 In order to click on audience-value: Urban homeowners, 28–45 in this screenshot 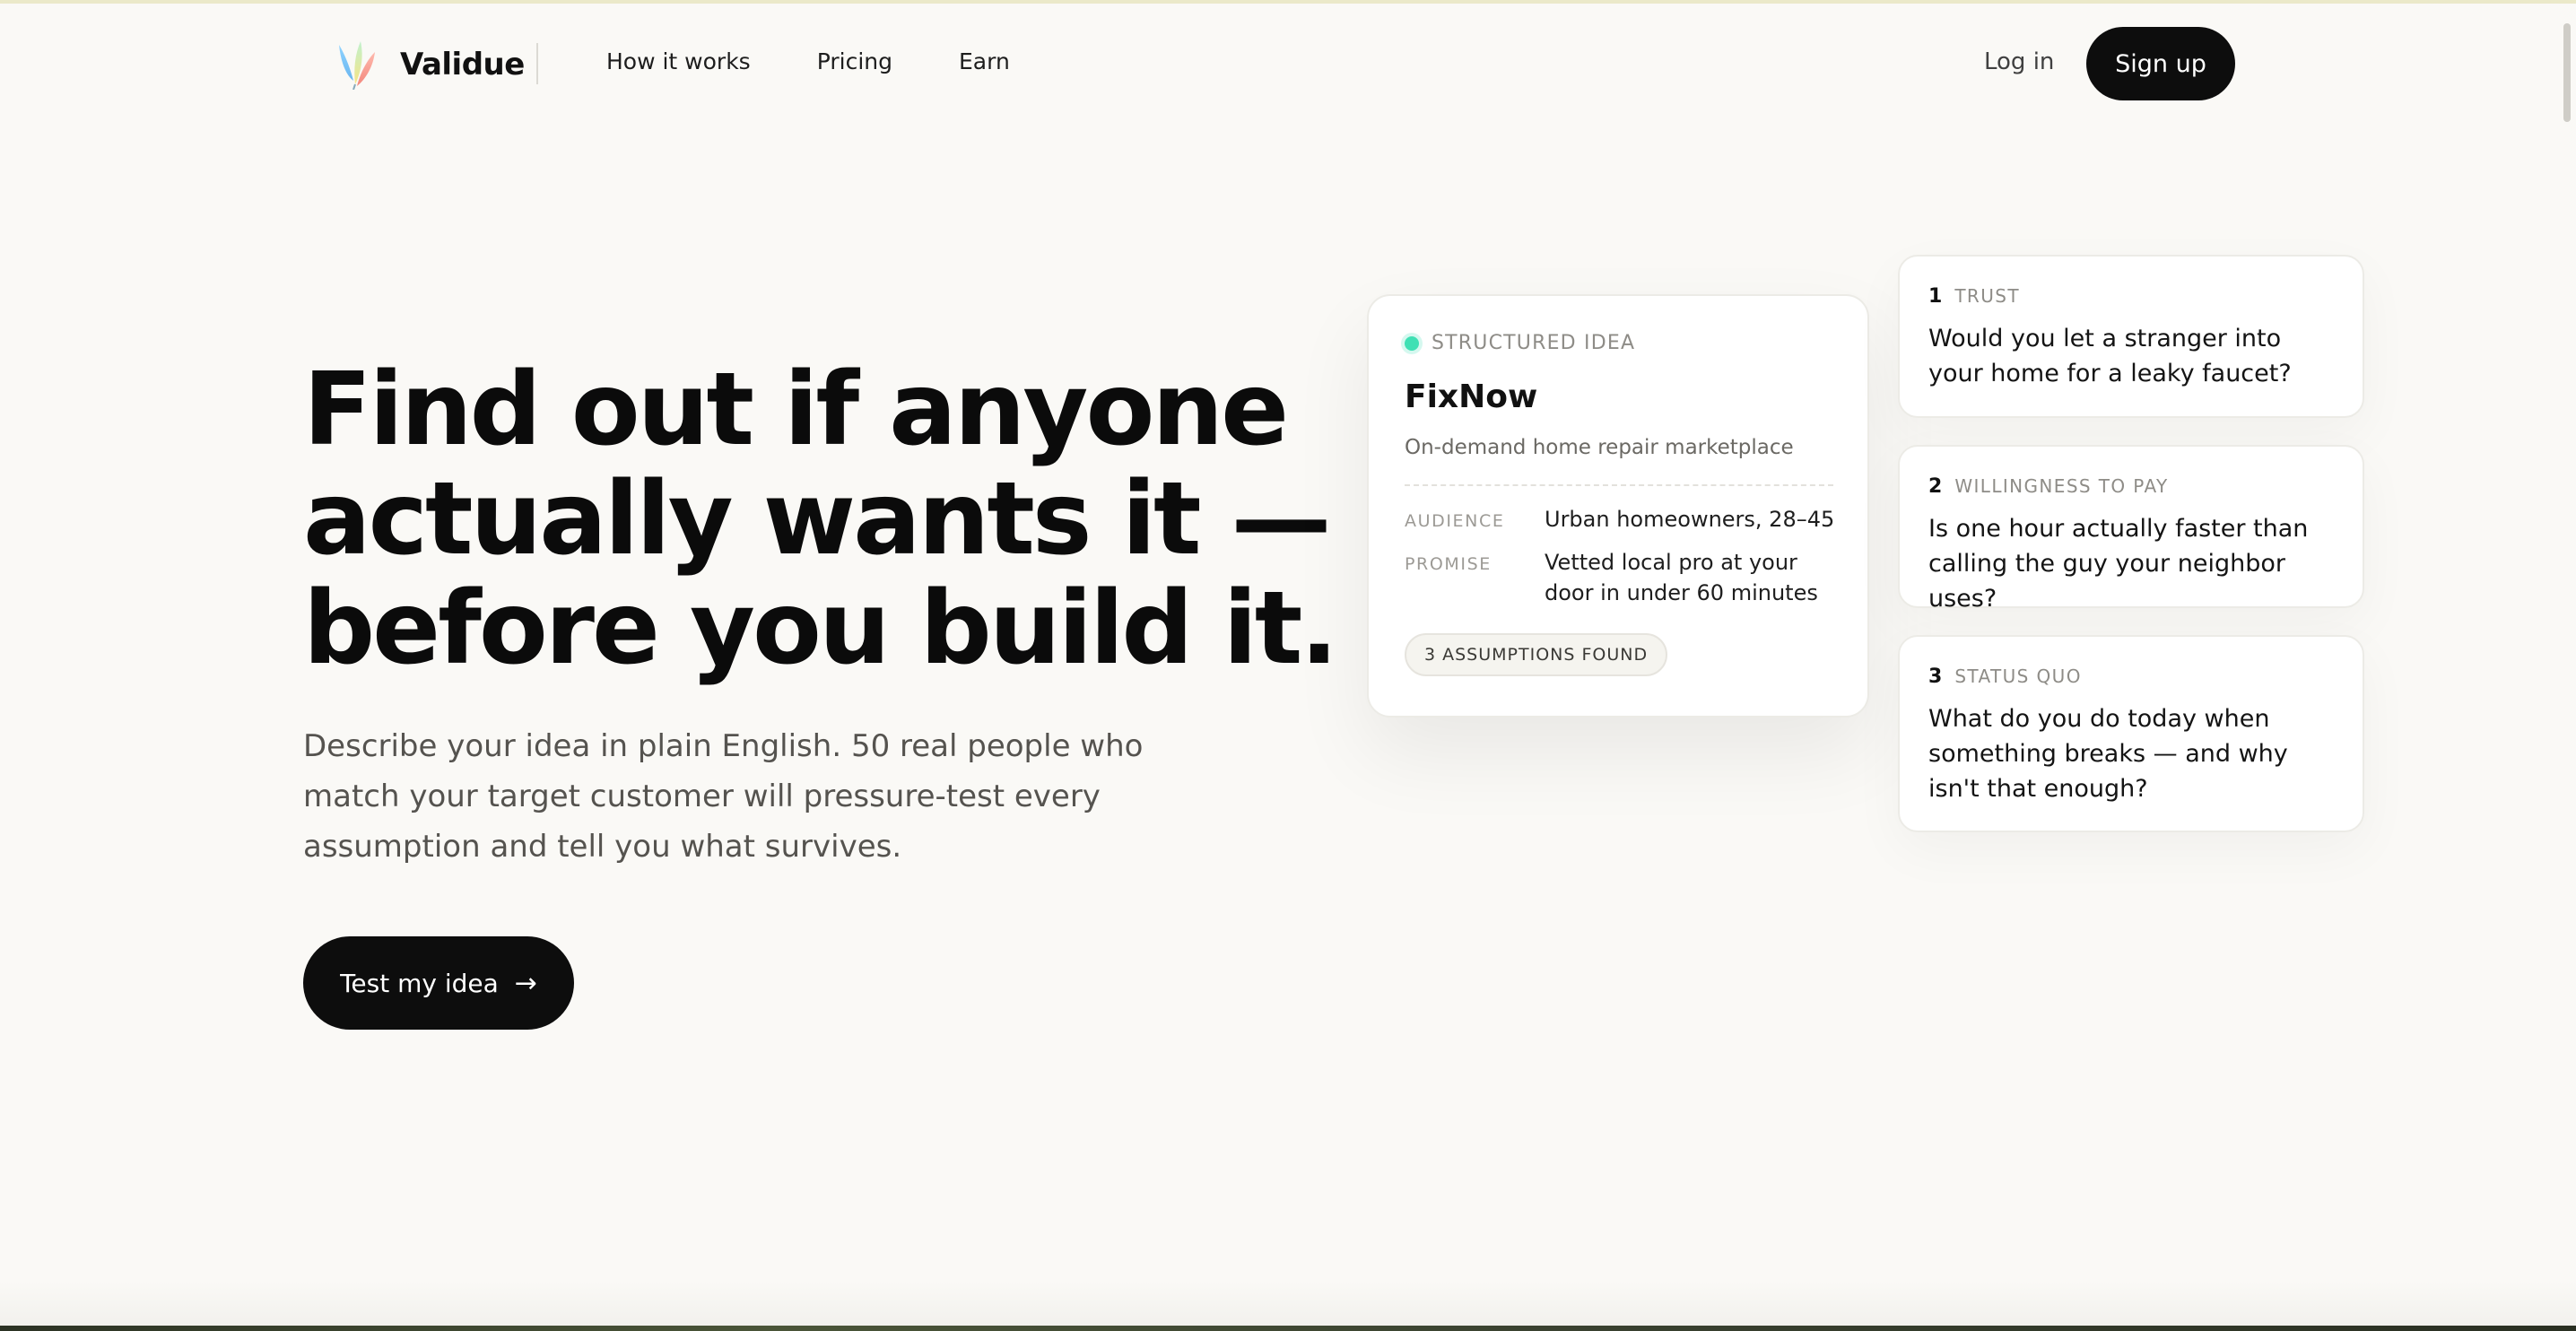, I will do `click(1690, 519)`.